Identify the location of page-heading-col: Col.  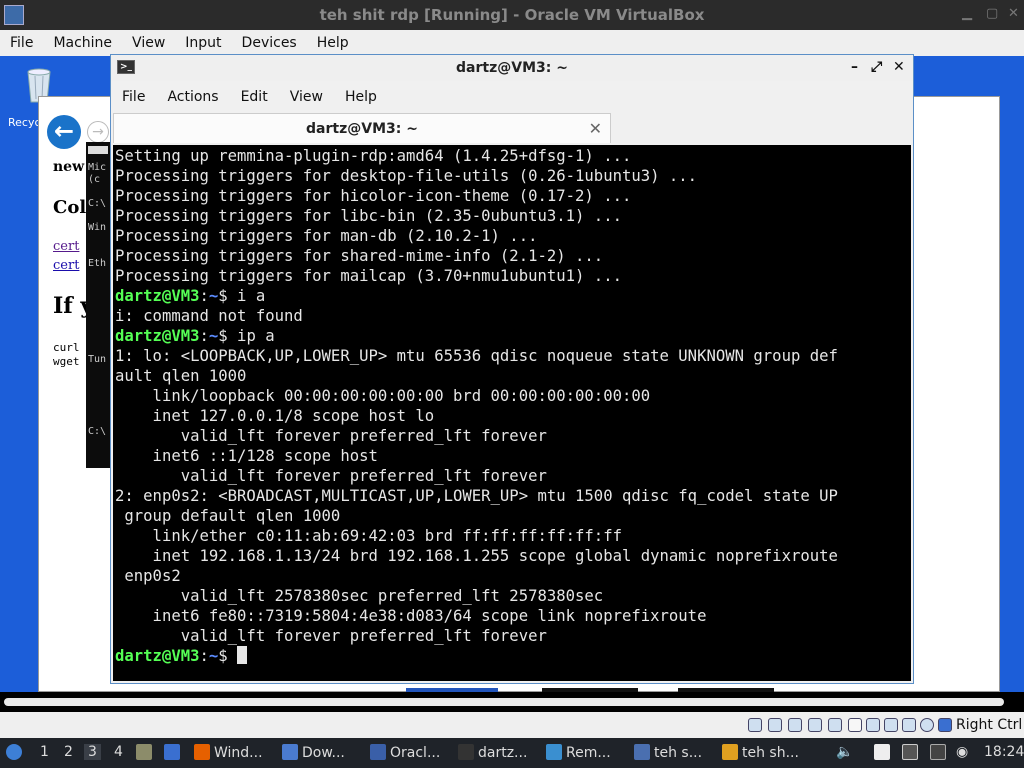
(70, 207).